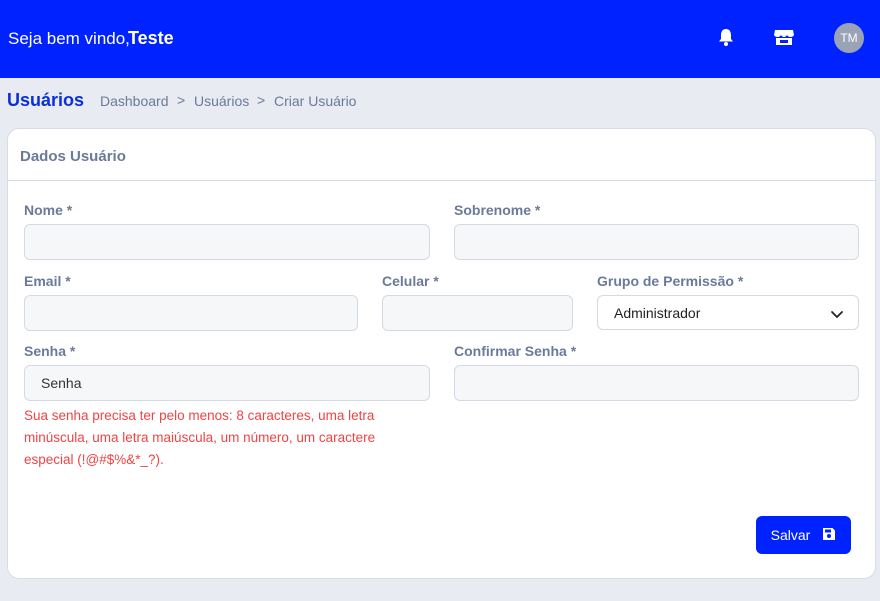  Describe the element at coordinates (69, 38) in the screenshot. I see `welcome-text: Seja bem vindo,` at that location.